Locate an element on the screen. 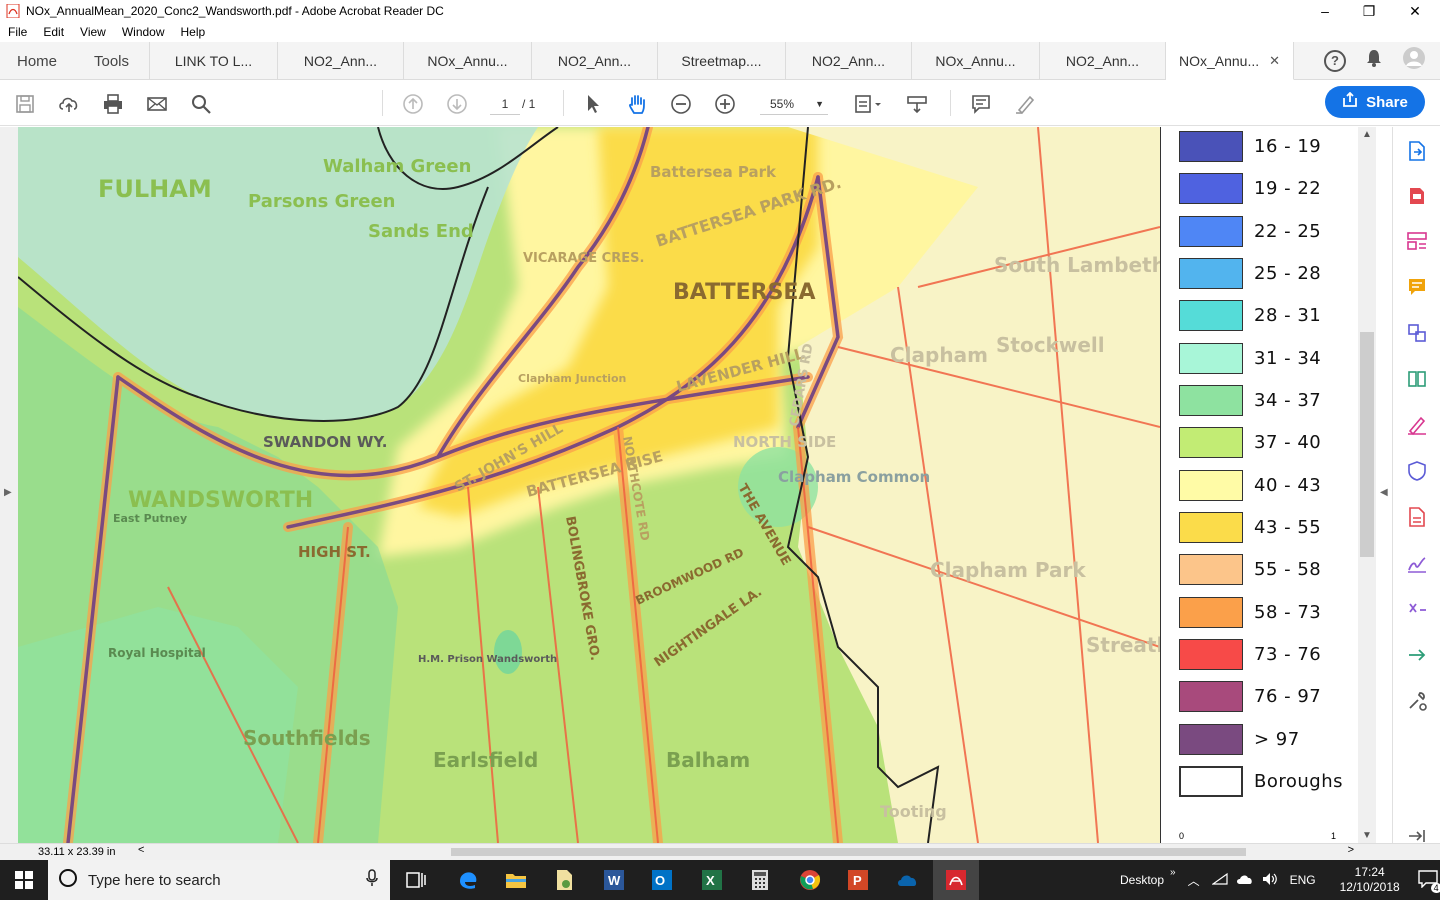 Image resolution: width=1440 pixels, height=900 pixels. combine-files-icon is located at coordinates (1417, 333).